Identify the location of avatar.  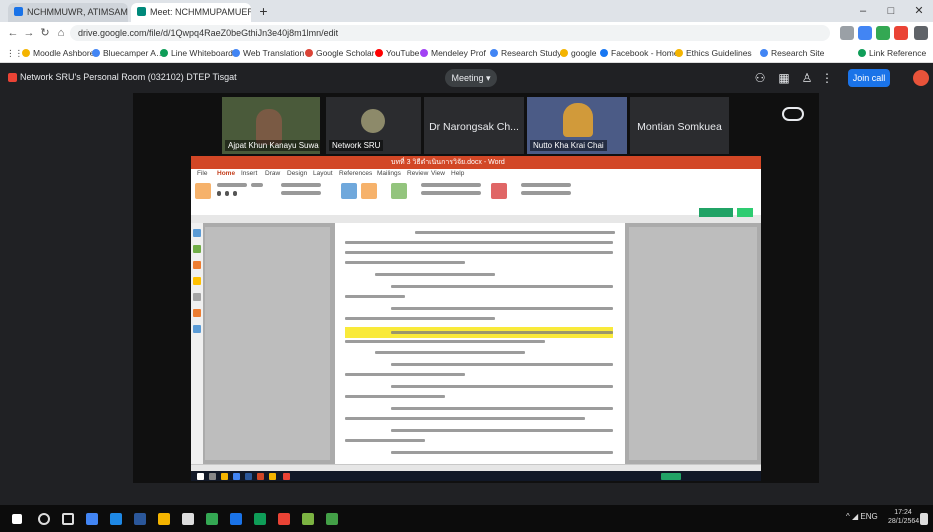
(921, 78).